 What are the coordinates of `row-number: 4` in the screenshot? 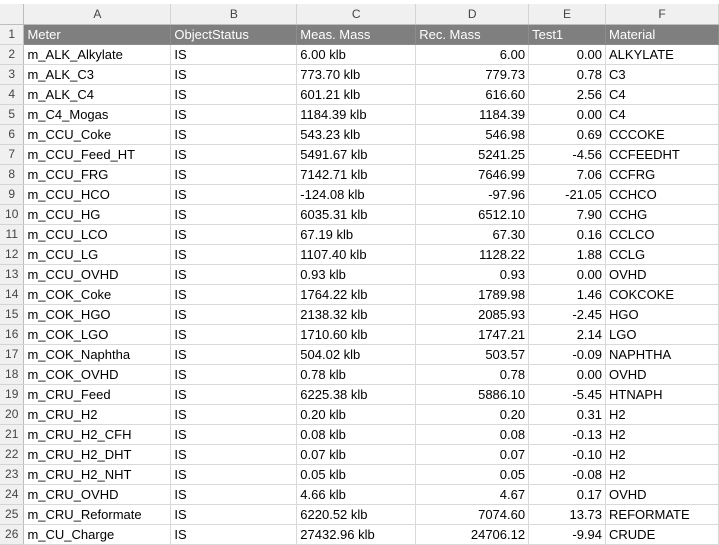 It's located at (12, 94).